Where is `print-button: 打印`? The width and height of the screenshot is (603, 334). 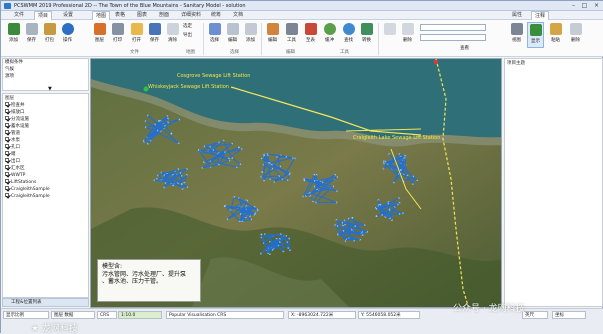 print-button: 打印 is located at coordinates (117, 35).